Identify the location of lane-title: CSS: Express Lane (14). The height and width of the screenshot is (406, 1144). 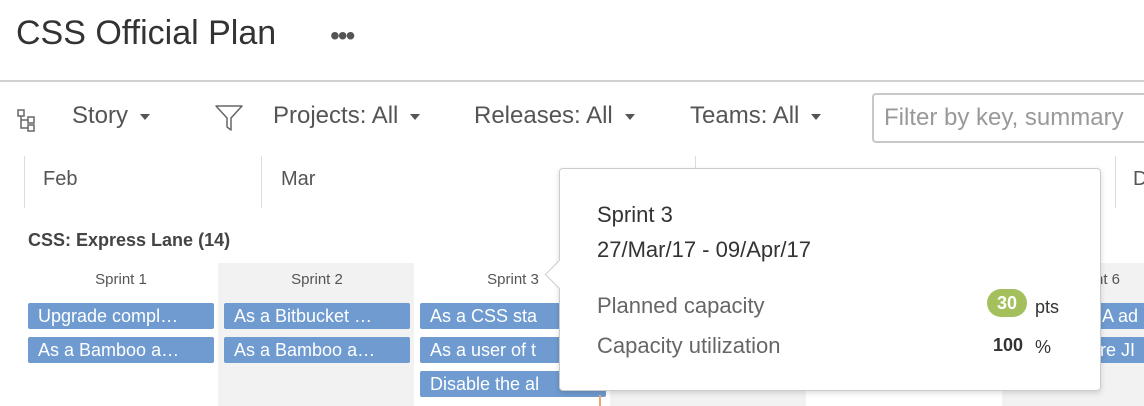
(129, 240).